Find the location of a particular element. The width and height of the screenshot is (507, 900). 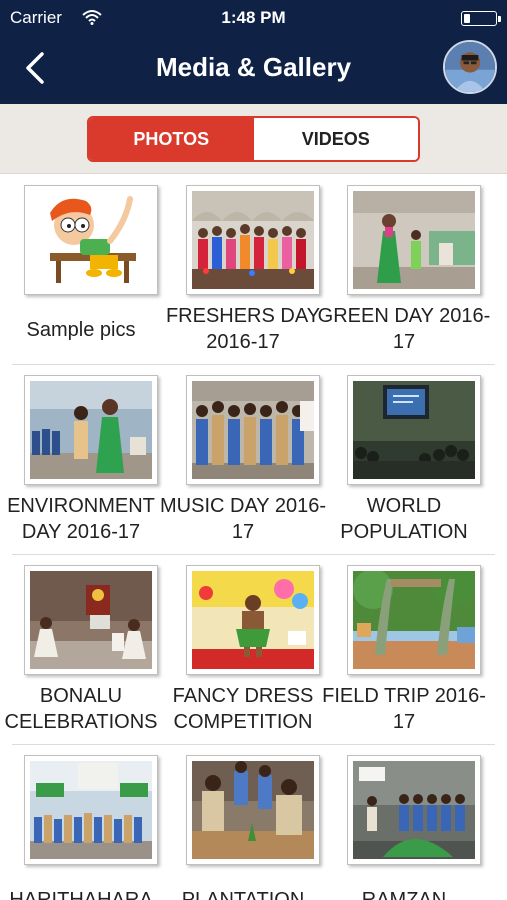

album-caption: Sample pics is located at coordinates (81, 330).